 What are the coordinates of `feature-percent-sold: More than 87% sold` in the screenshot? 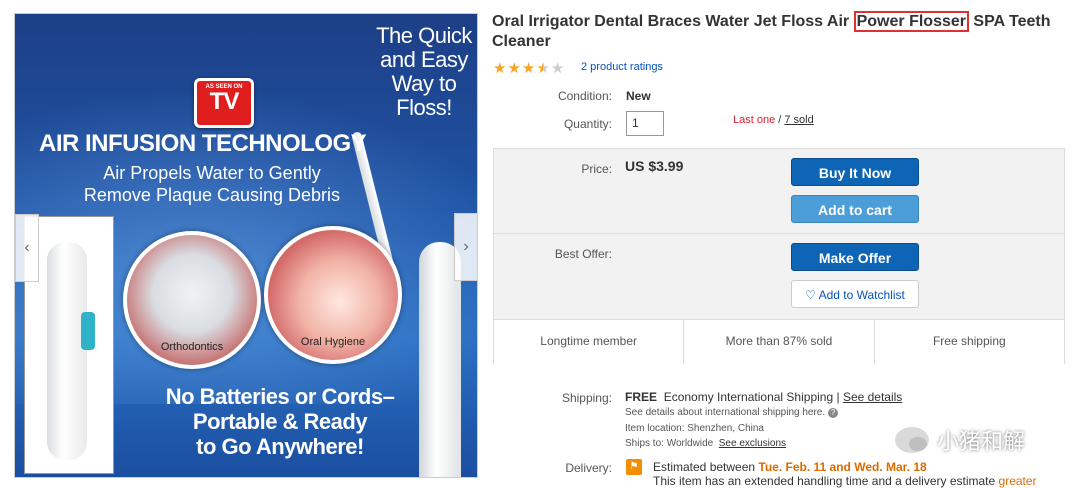 It's located at (779, 342).